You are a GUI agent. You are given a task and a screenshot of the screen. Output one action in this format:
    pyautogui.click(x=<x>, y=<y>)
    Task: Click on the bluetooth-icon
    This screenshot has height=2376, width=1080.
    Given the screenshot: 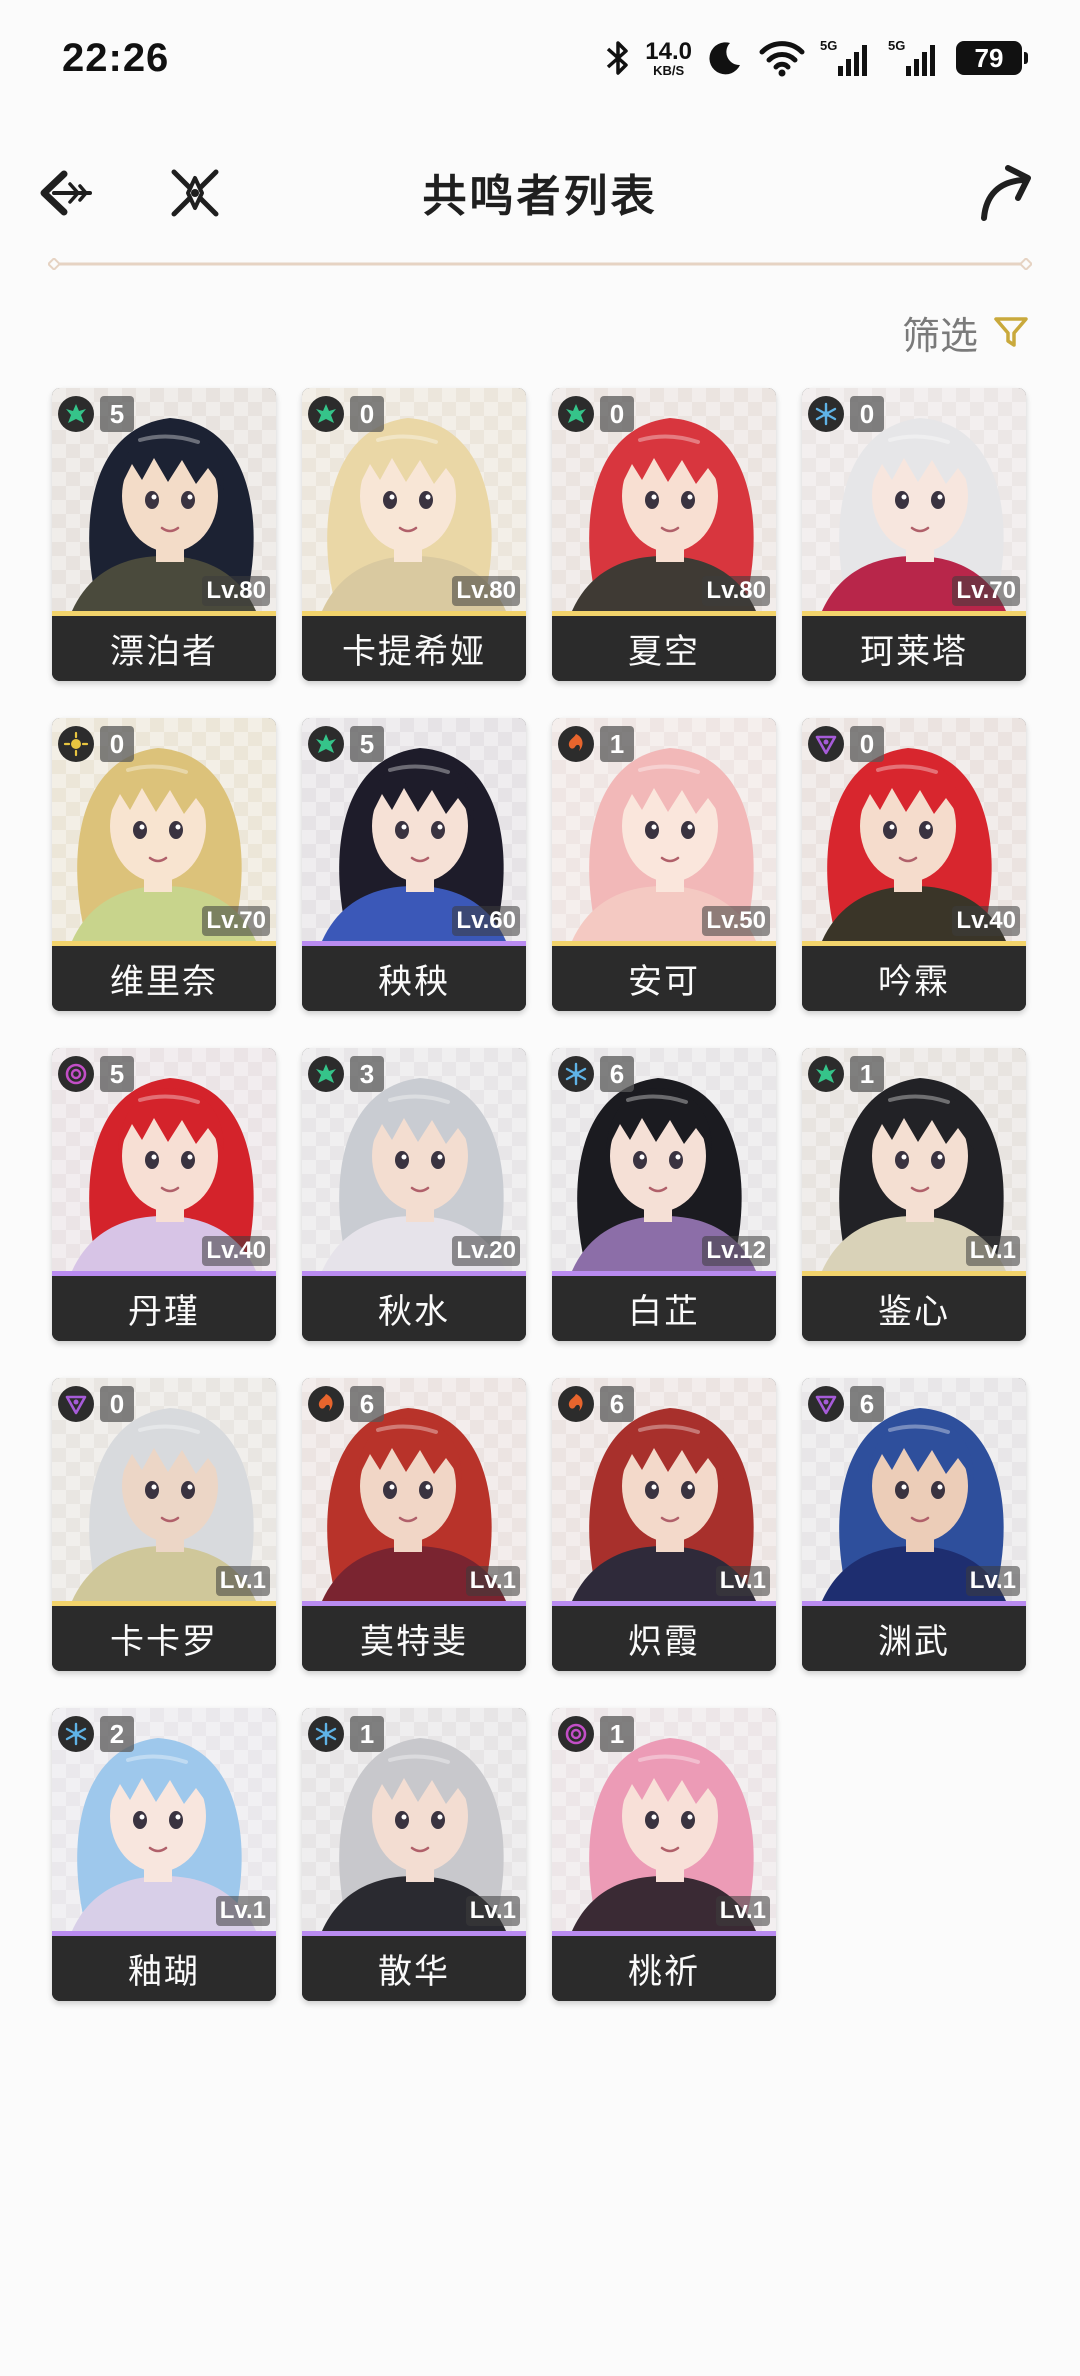 What is the action you would take?
    pyautogui.click(x=618, y=58)
    